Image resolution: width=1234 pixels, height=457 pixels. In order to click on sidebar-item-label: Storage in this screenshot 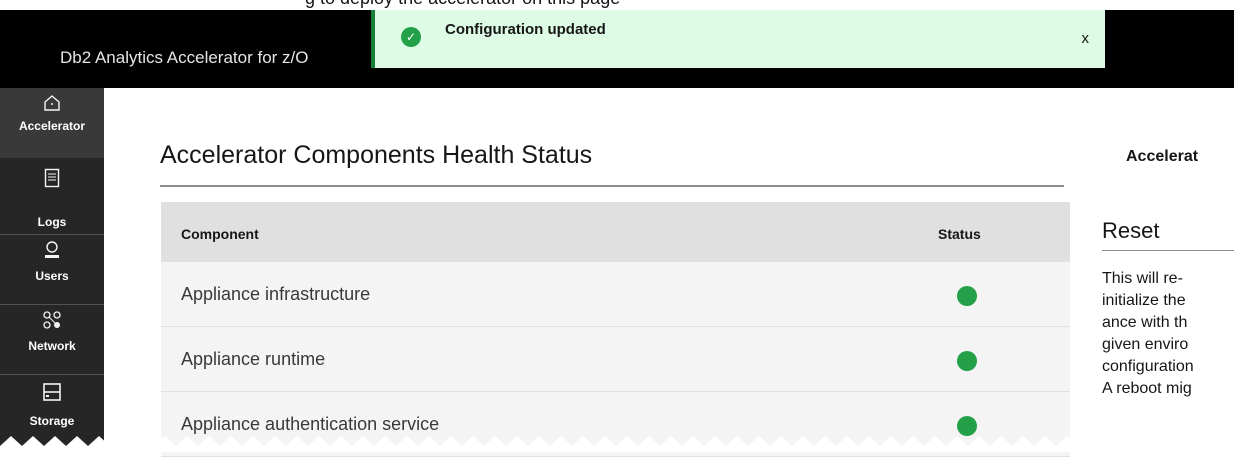, I will do `click(52, 421)`.